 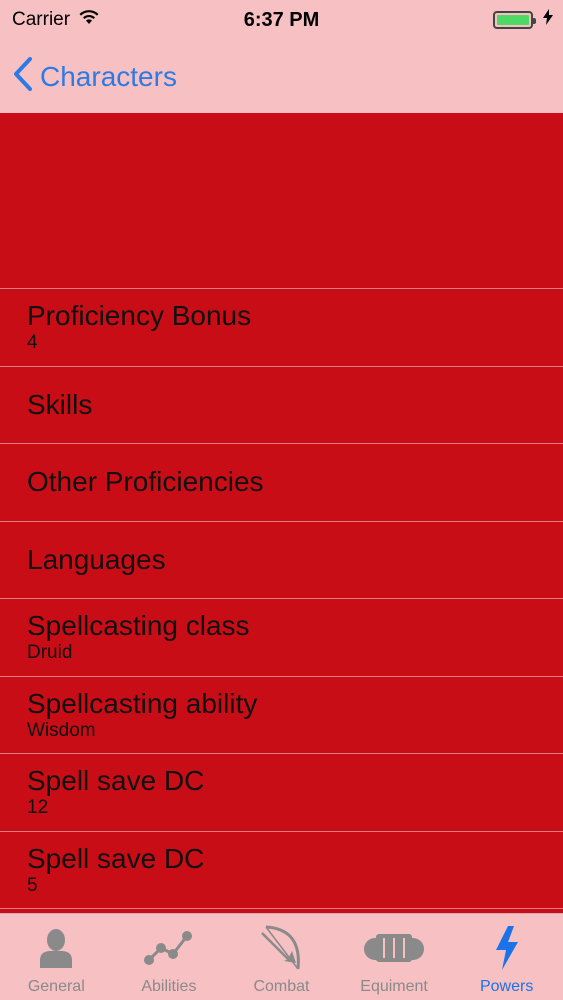 What do you see at coordinates (138, 626) in the screenshot?
I see `list-item-title: Spellcasting class` at bounding box center [138, 626].